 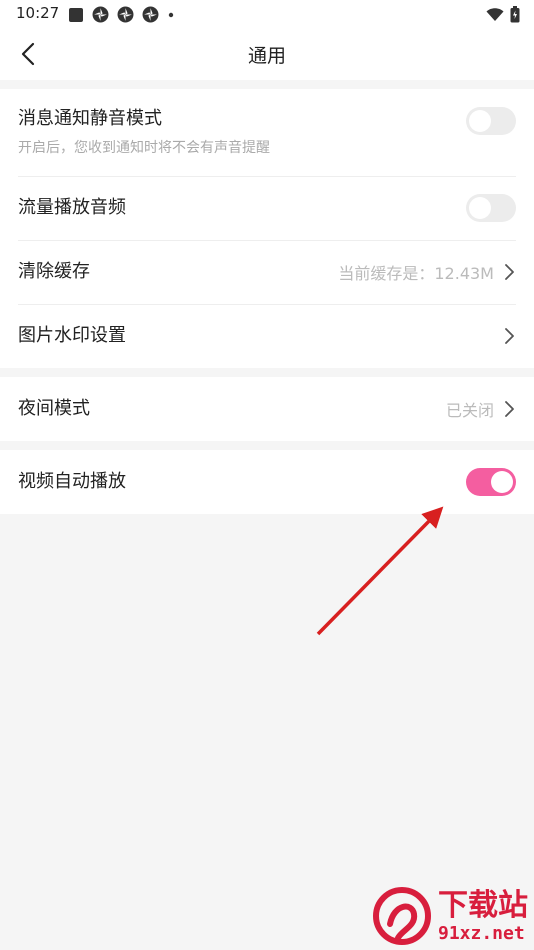 I want to click on cache-size-value: 当前缓存是：12.43M, so click(x=416, y=273).